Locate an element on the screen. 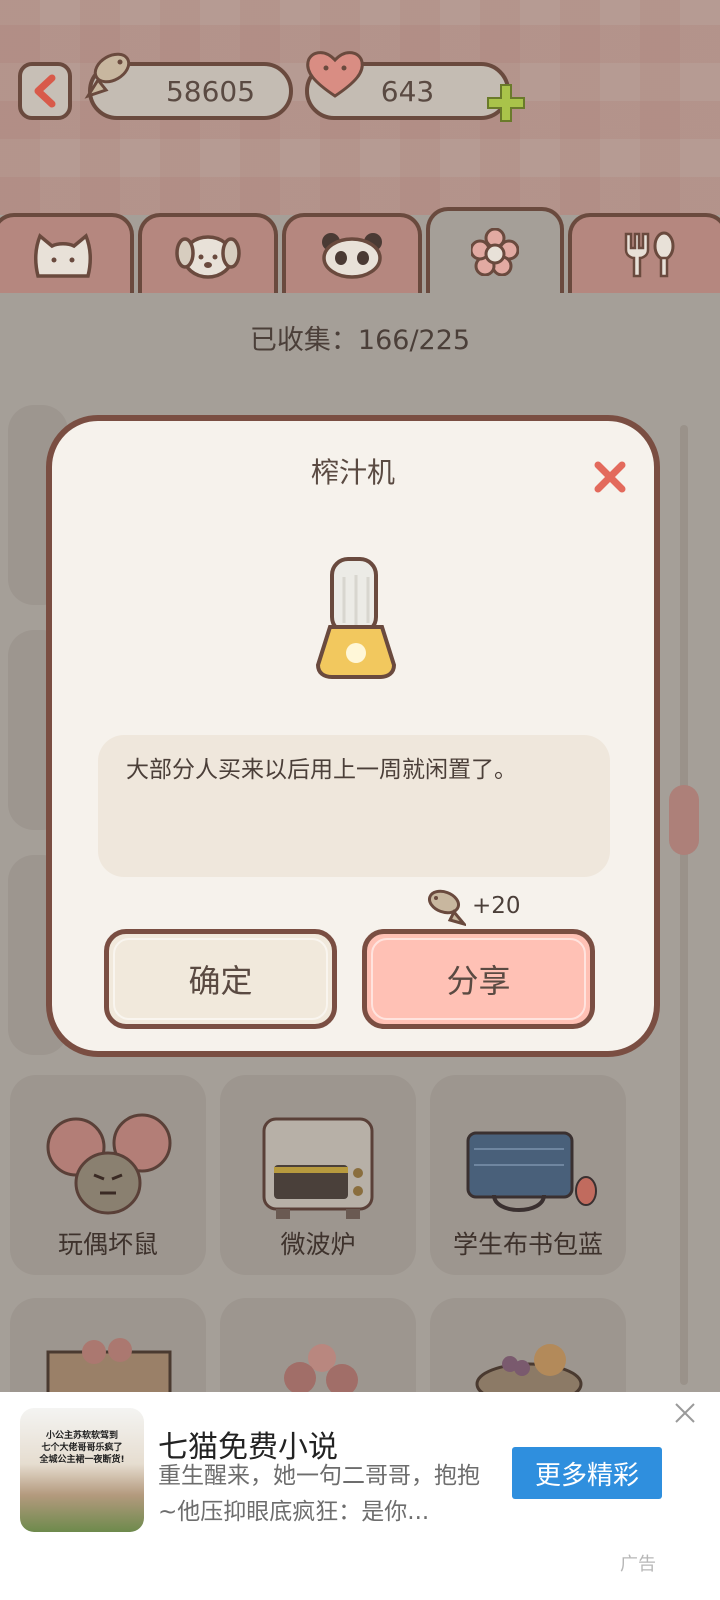  collection-progress: 已收集：166/225 is located at coordinates (360, 340).